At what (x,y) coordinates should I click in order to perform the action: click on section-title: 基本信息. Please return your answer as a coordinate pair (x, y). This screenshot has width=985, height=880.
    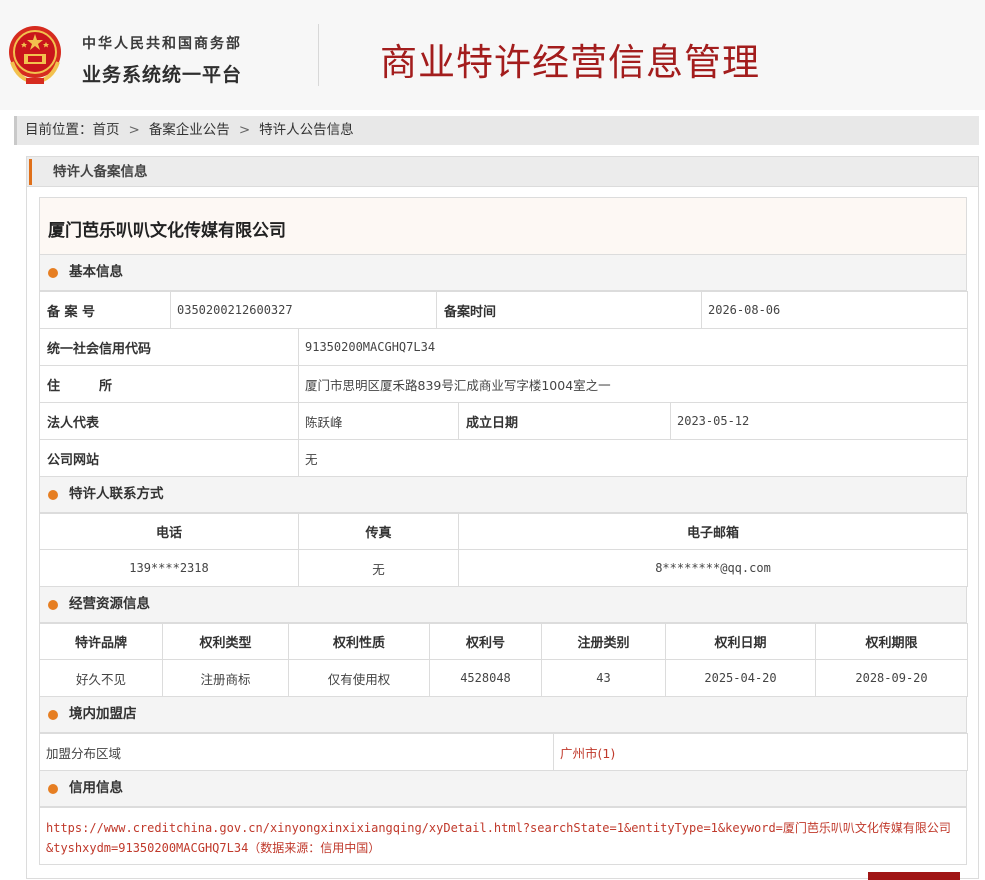
    Looking at the image, I should click on (96, 272).